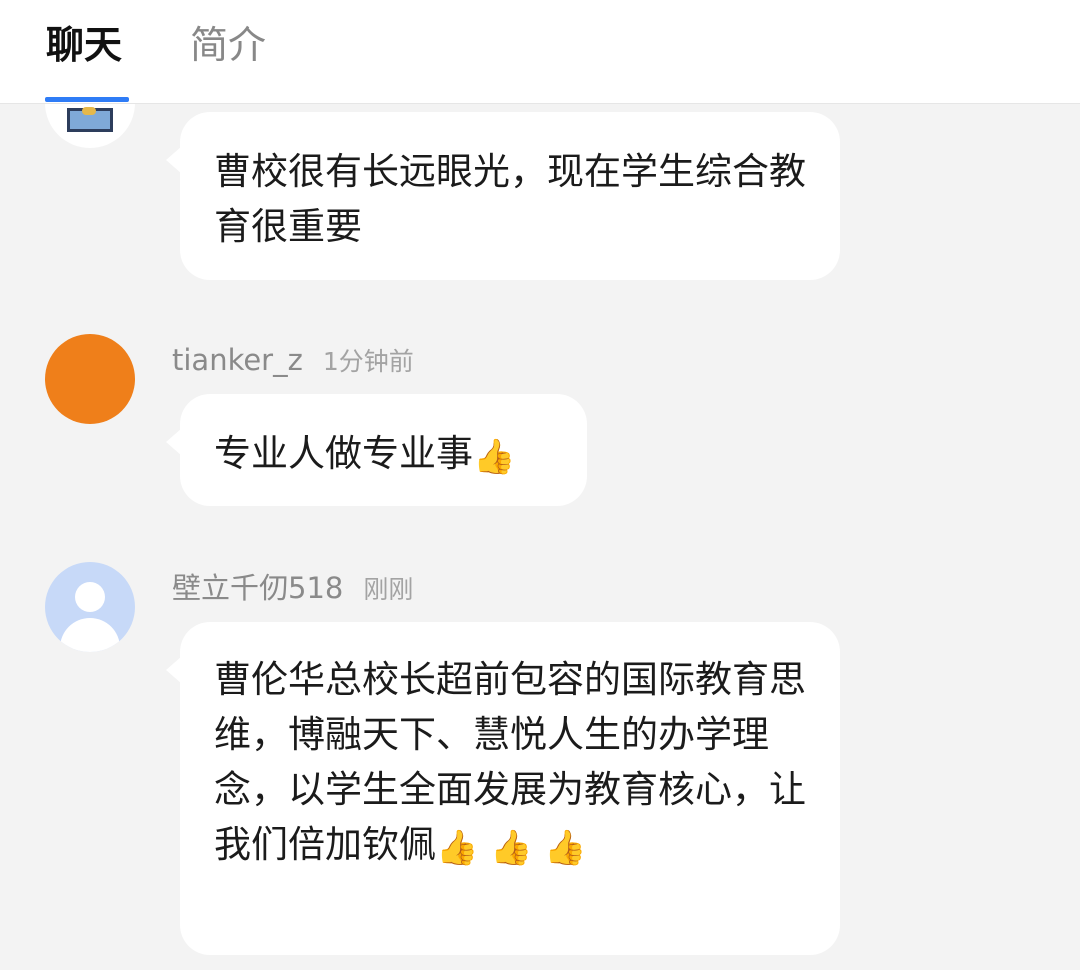 This screenshot has width=1080, height=970. I want to click on message-text: 专业人做专业事, so click(343, 453).